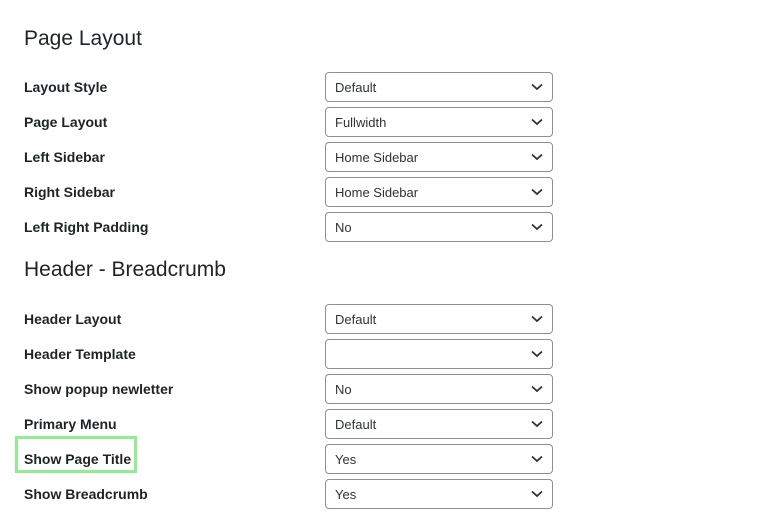 The height and width of the screenshot is (513, 778). I want to click on field-label: Show Breadcrumb, so click(86, 494).